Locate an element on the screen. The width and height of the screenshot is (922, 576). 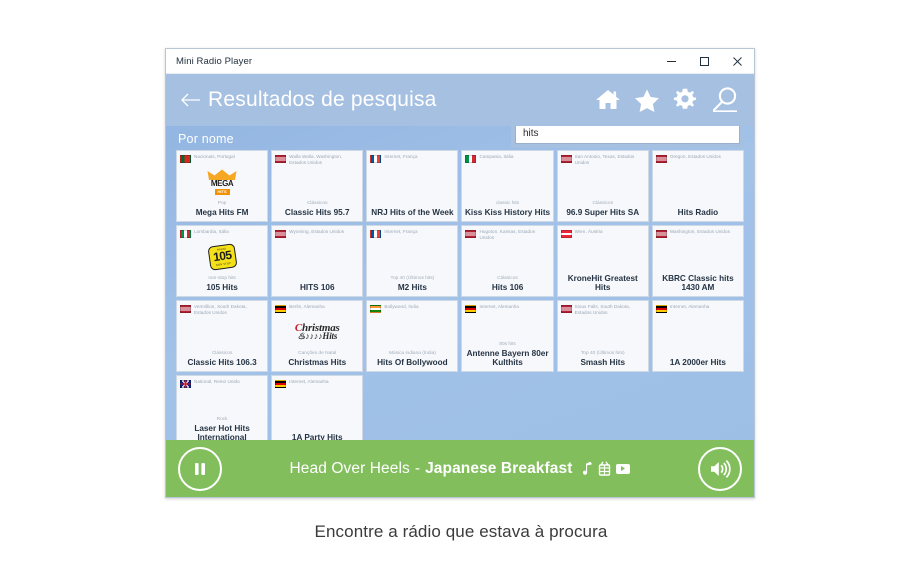
youtube-icon is located at coordinates (623, 468).